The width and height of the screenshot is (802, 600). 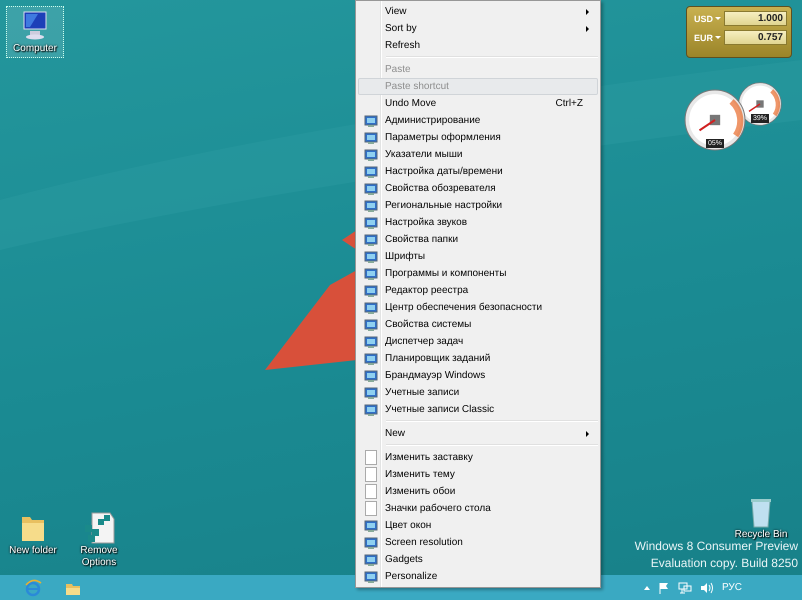 I want to click on menu-item: Undo Move Ctrl+Z, so click(x=478, y=103).